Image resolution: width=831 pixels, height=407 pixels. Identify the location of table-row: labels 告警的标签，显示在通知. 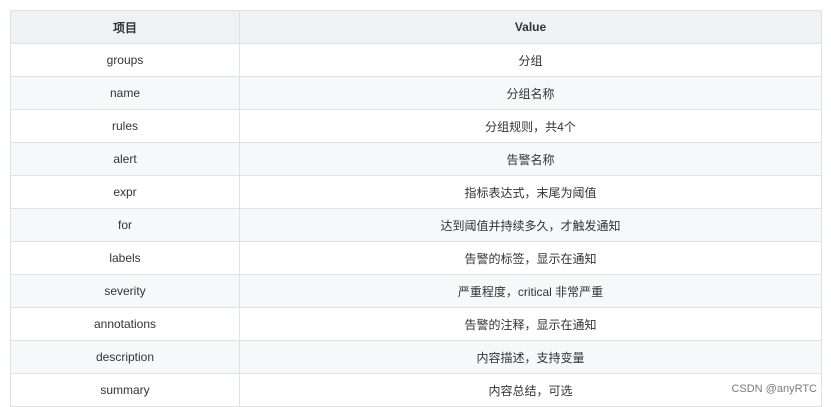
(416, 258).